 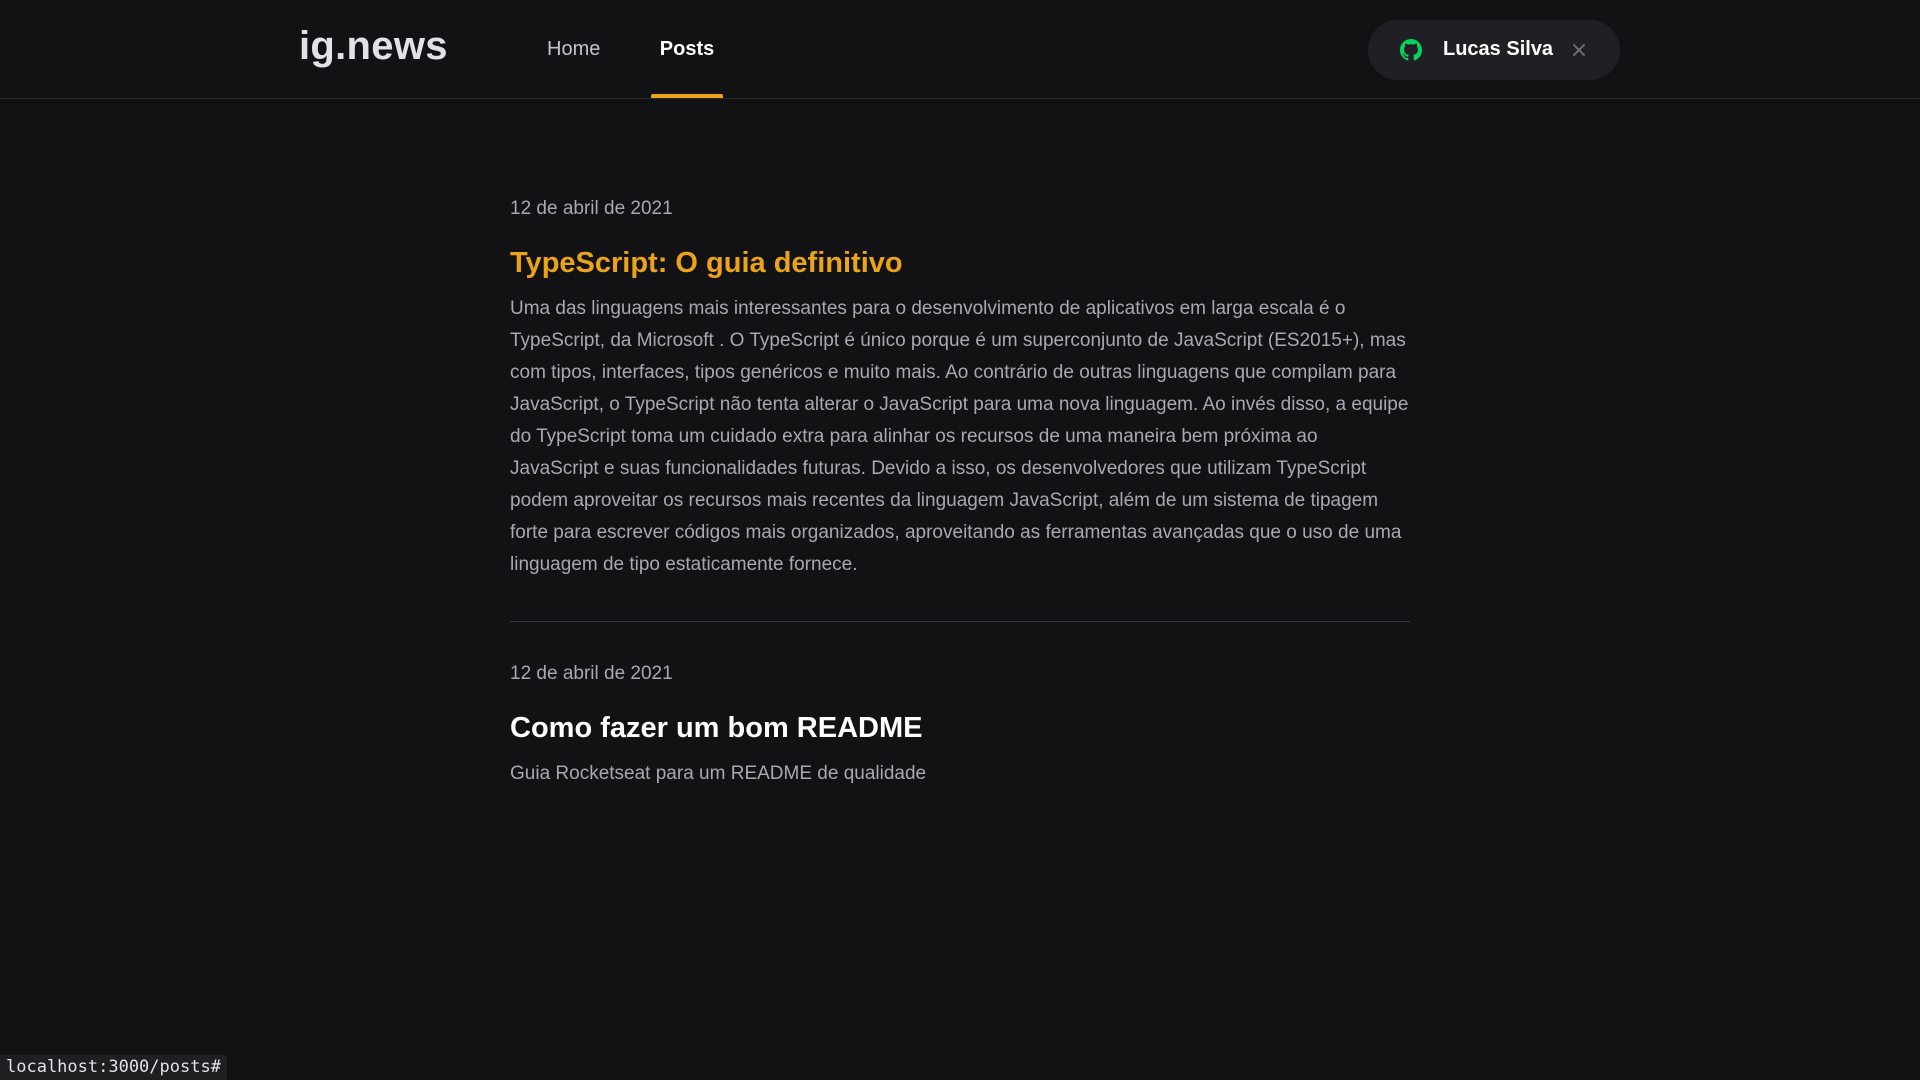 I want to click on post-title: TypeScript: O guia definitivo, so click(x=960, y=263).